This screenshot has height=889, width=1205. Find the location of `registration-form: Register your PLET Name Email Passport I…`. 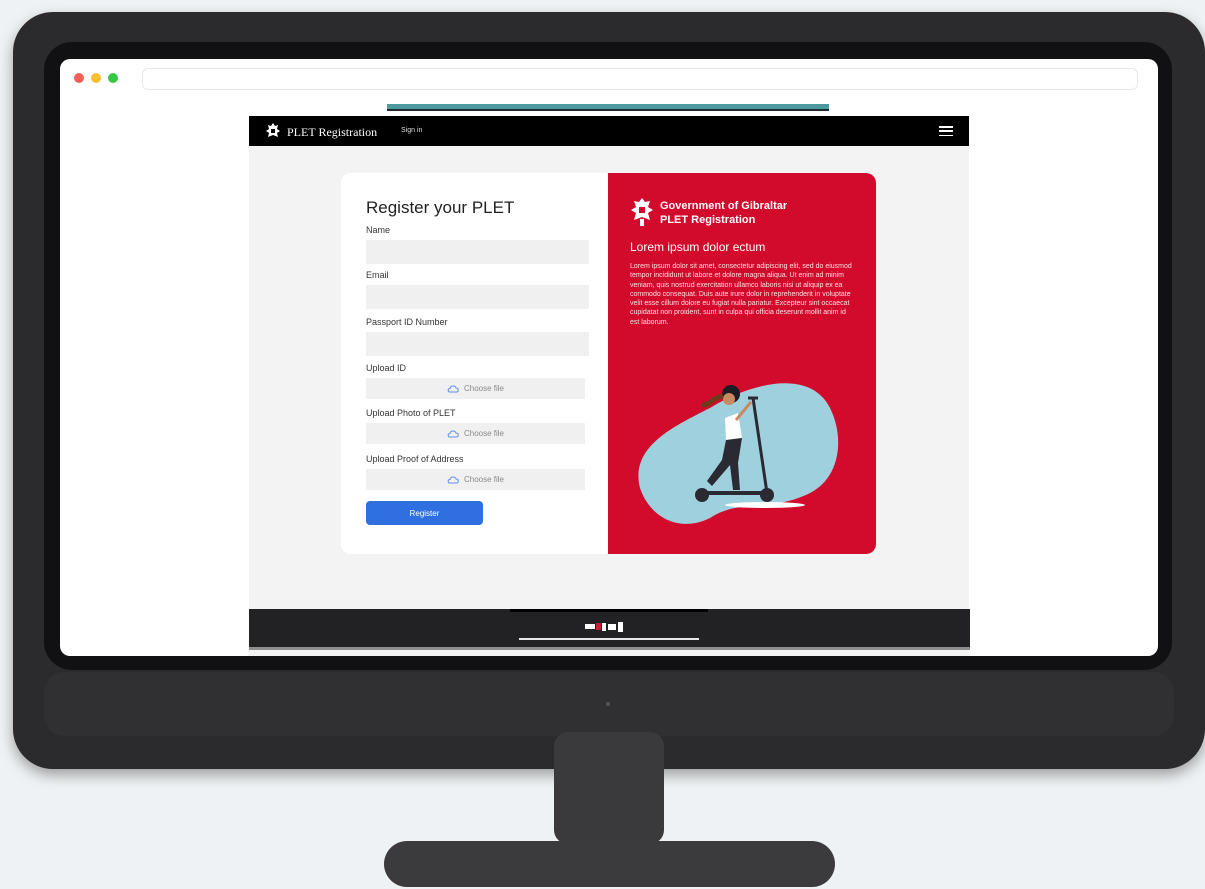

registration-form: Register your PLET Name Email Passport I… is located at coordinates (474, 363).